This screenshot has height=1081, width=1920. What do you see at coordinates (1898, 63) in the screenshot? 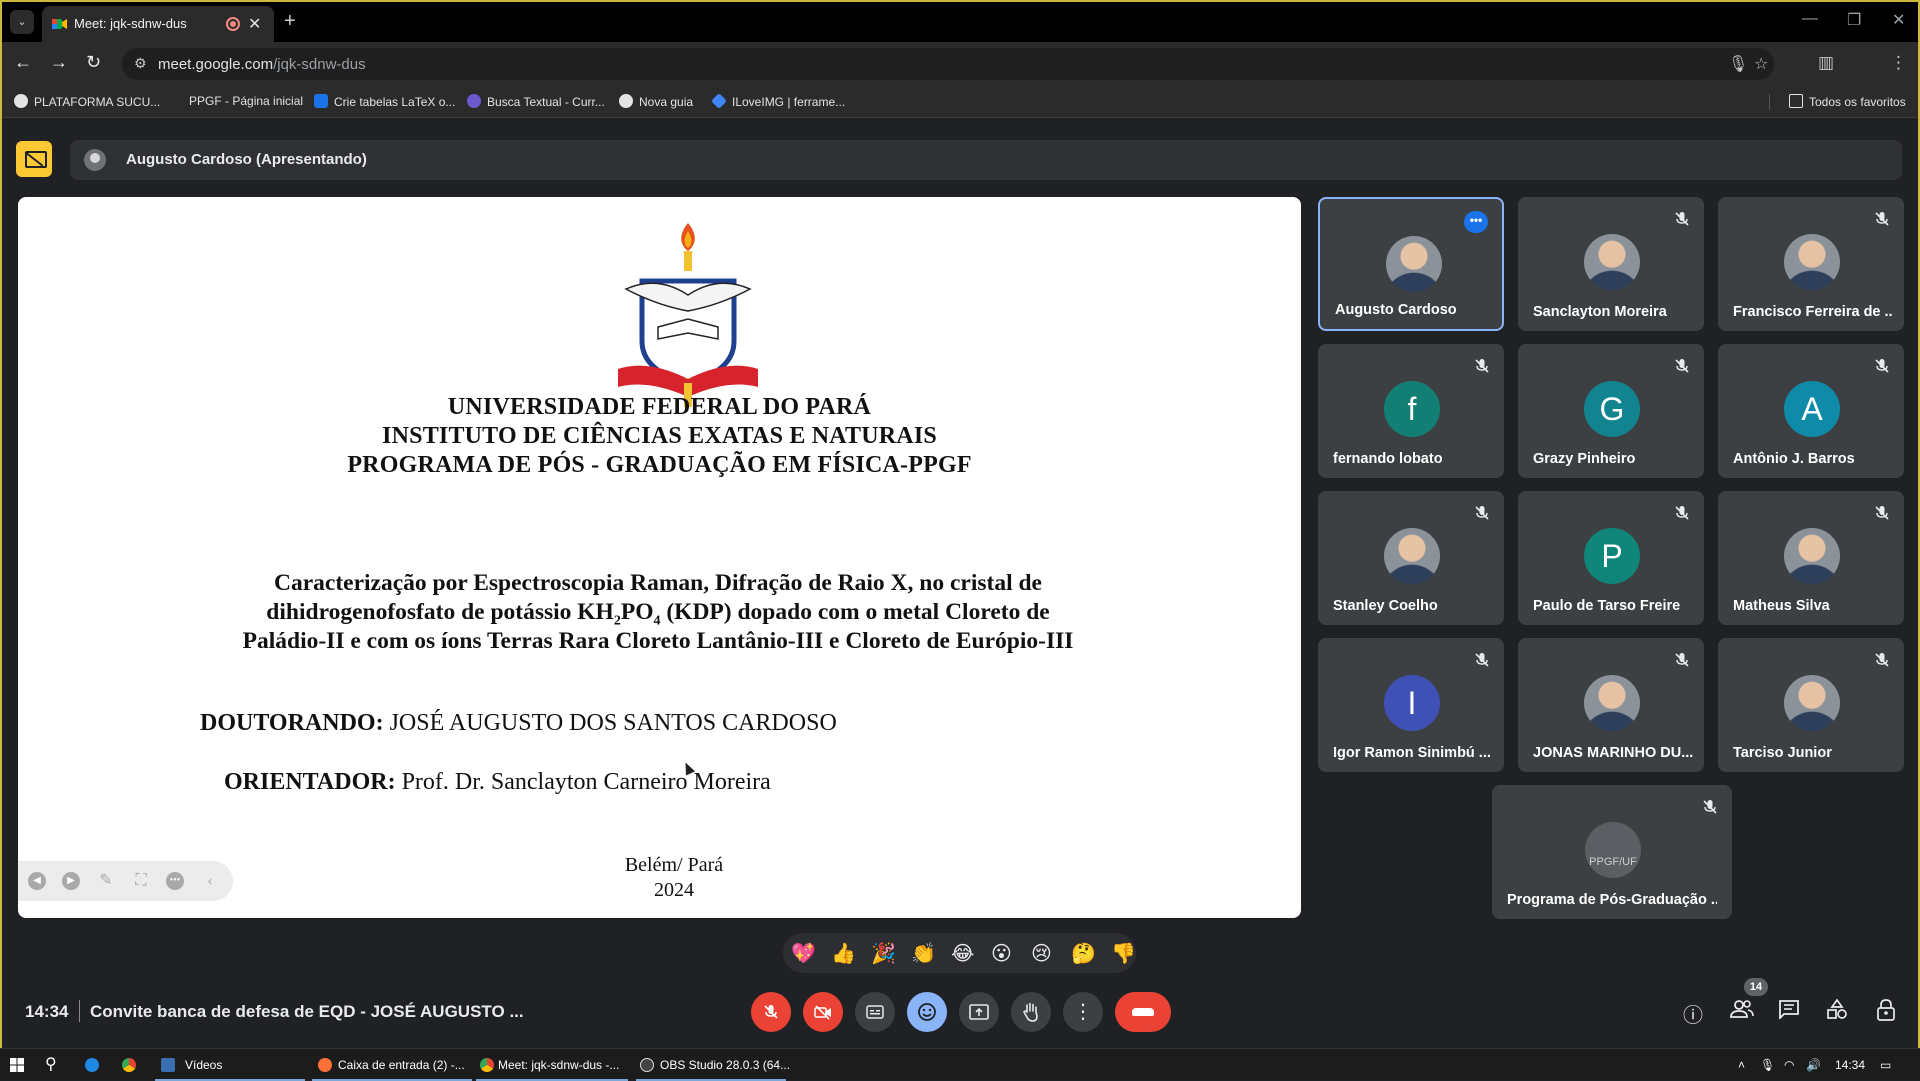
I see `chrome-menu-icon: ⋮` at bounding box center [1898, 63].